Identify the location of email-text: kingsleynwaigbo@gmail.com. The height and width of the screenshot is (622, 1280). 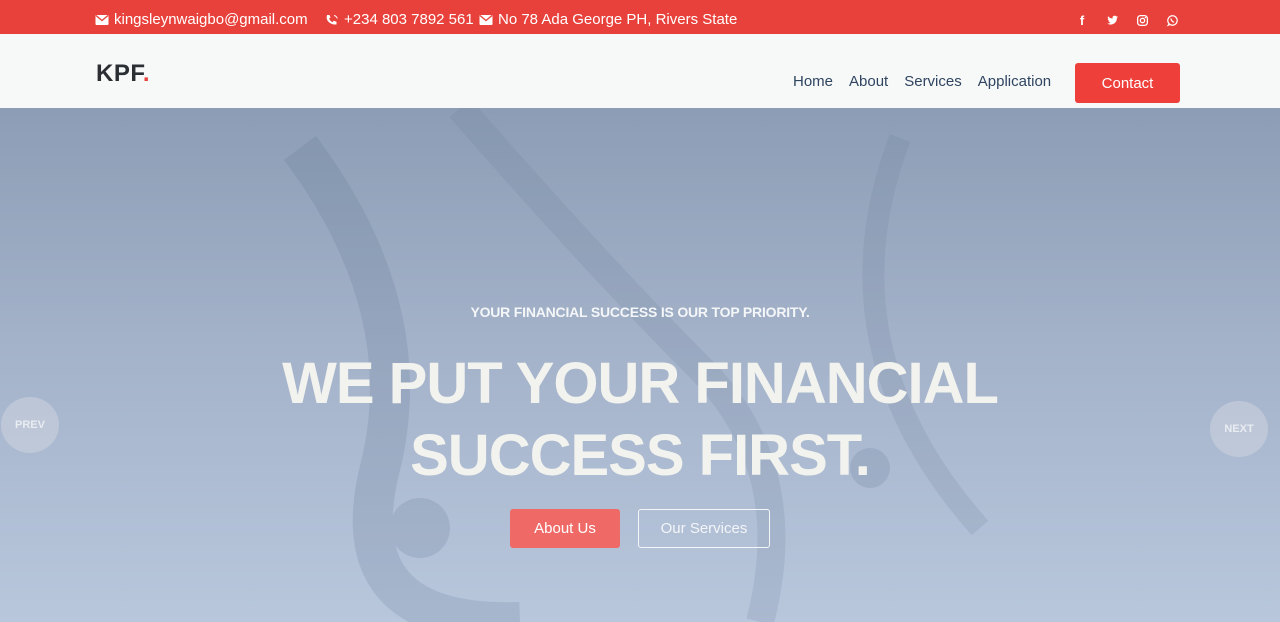
(211, 19).